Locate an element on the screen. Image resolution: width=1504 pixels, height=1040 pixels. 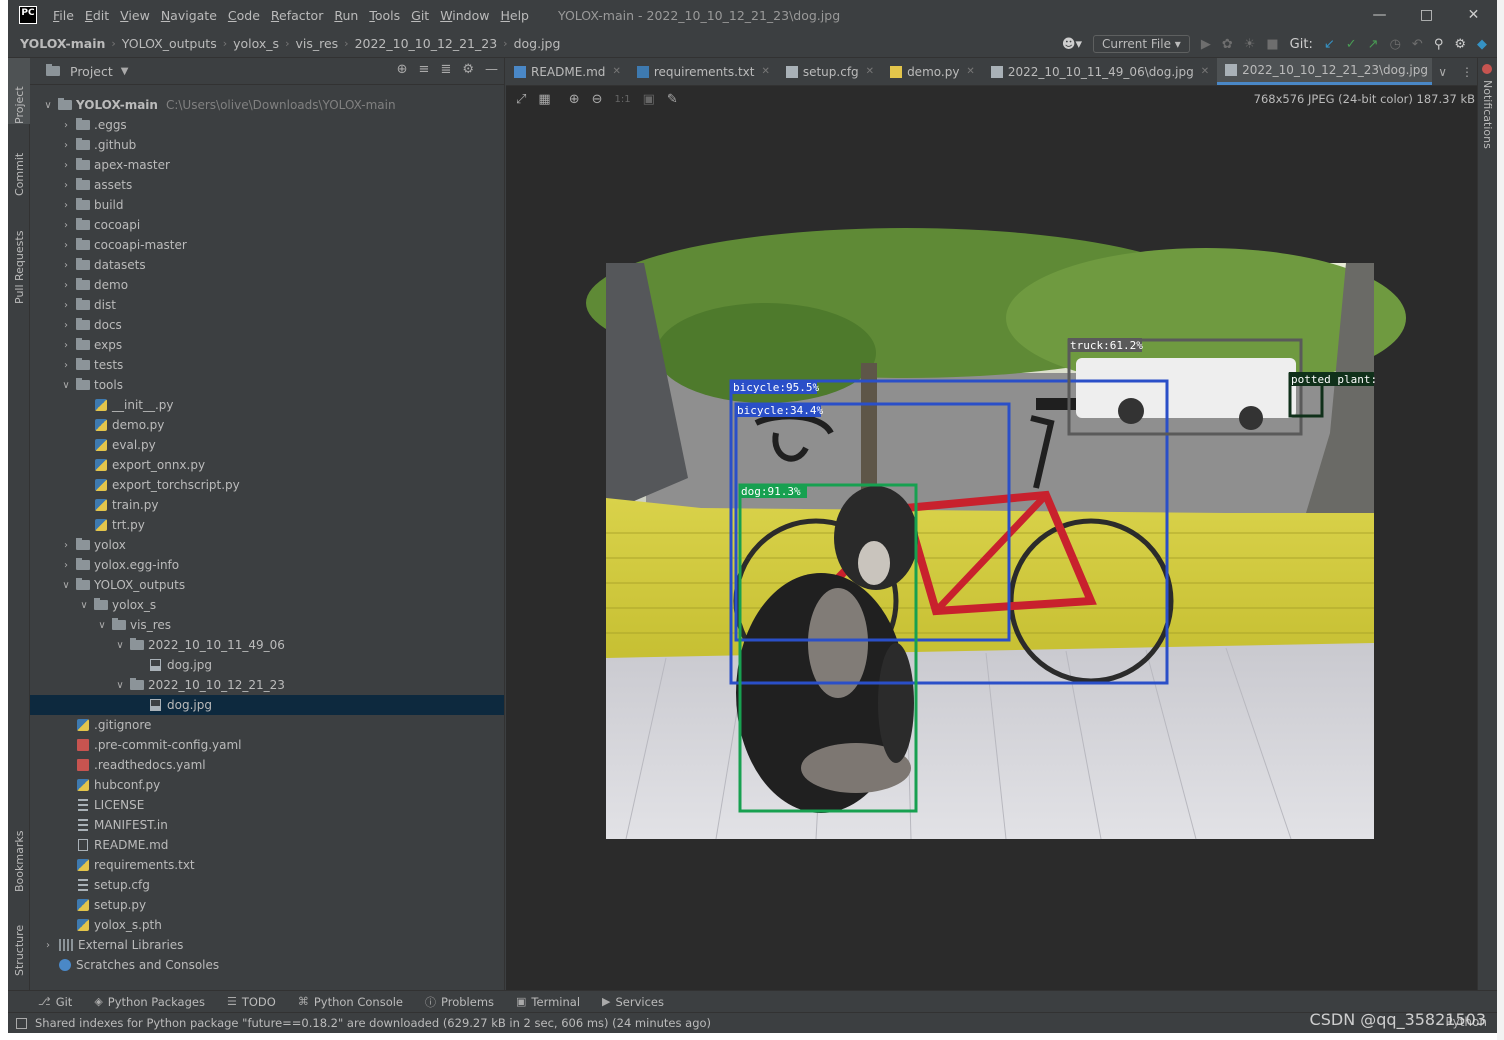
maximize-icon: □ is located at coordinates (1426, 15).